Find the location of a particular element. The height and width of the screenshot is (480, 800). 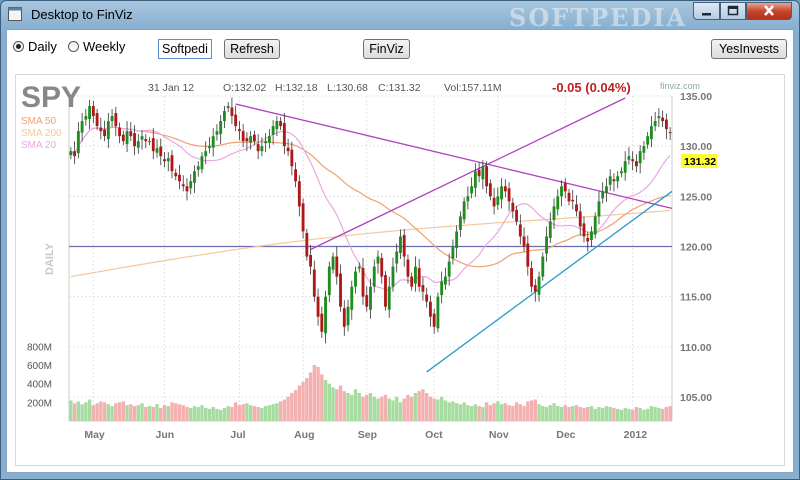

daily-radio-dot is located at coordinates (18, 46).